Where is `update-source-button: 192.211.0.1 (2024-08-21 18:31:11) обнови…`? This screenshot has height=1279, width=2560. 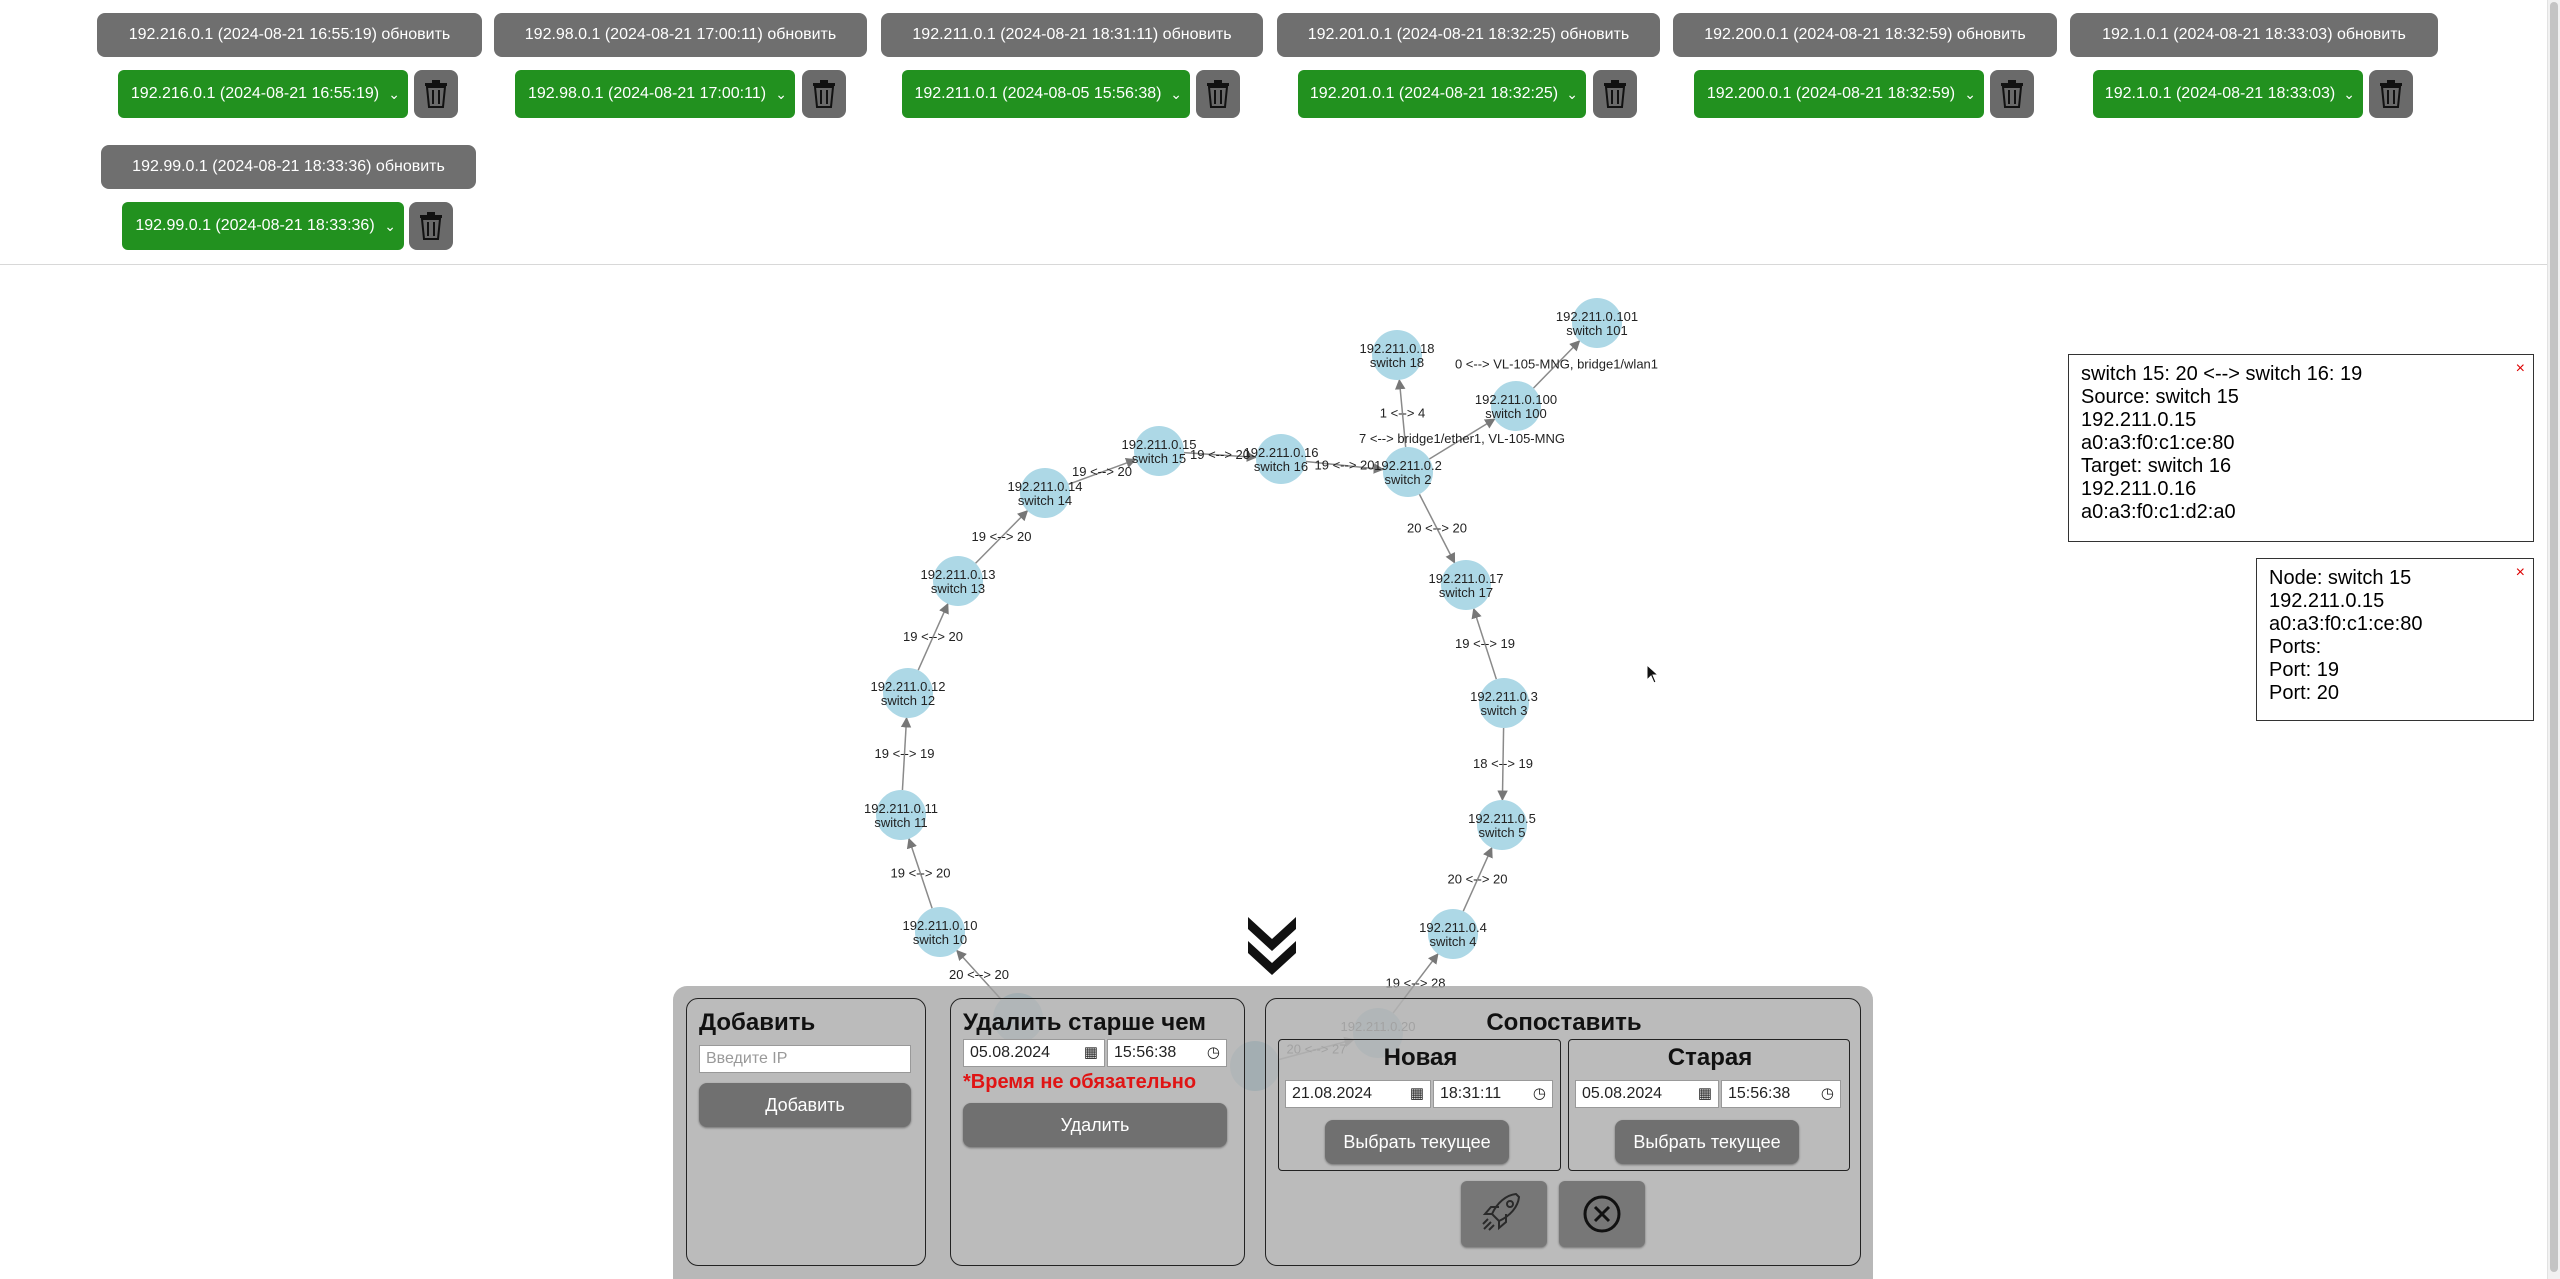 update-source-button: 192.211.0.1 (2024-08-21 18:31:11) обнови… is located at coordinates (1072, 35).